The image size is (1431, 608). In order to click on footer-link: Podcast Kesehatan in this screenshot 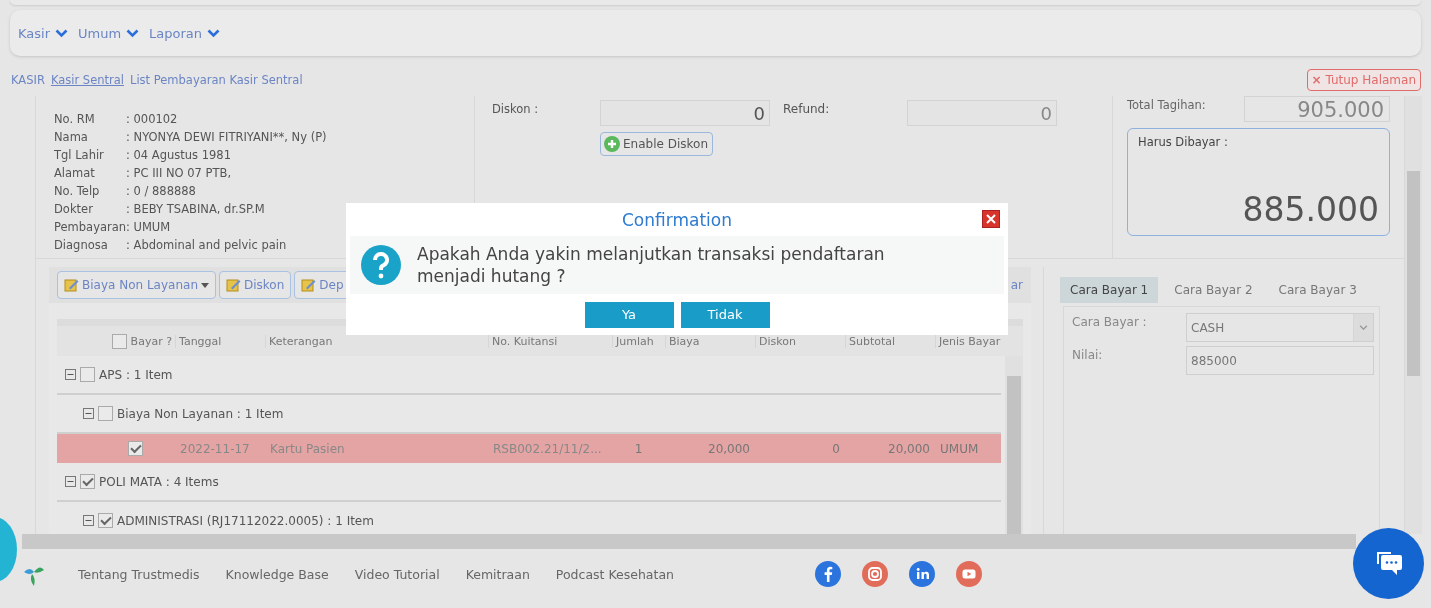, I will do `click(614, 574)`.